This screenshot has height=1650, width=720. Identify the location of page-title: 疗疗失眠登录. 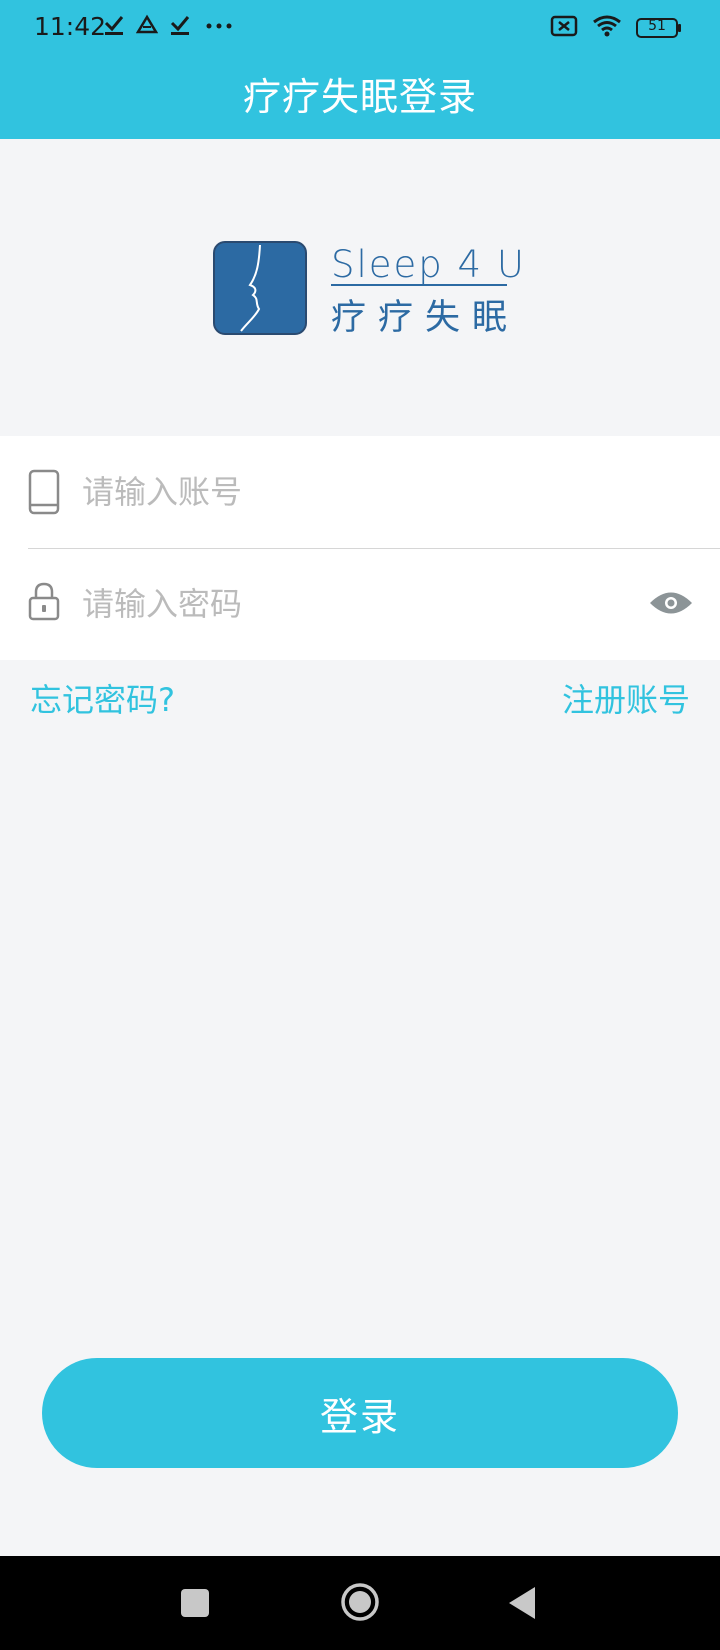
(359, 97).